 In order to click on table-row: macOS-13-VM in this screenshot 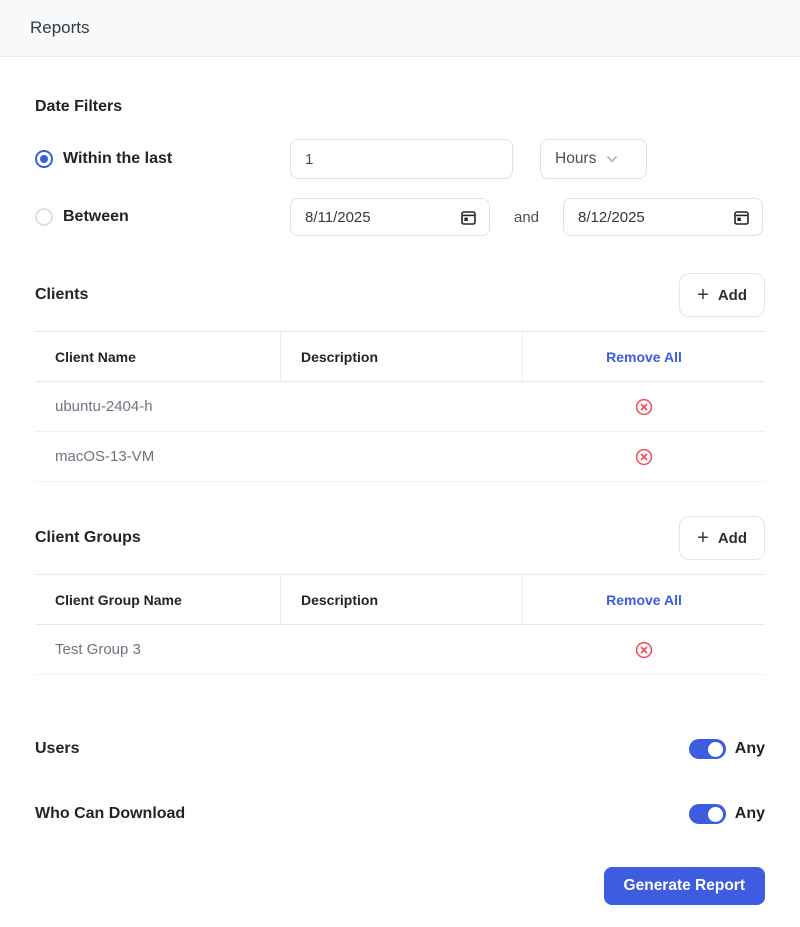, I will do `click(400, 457)`.